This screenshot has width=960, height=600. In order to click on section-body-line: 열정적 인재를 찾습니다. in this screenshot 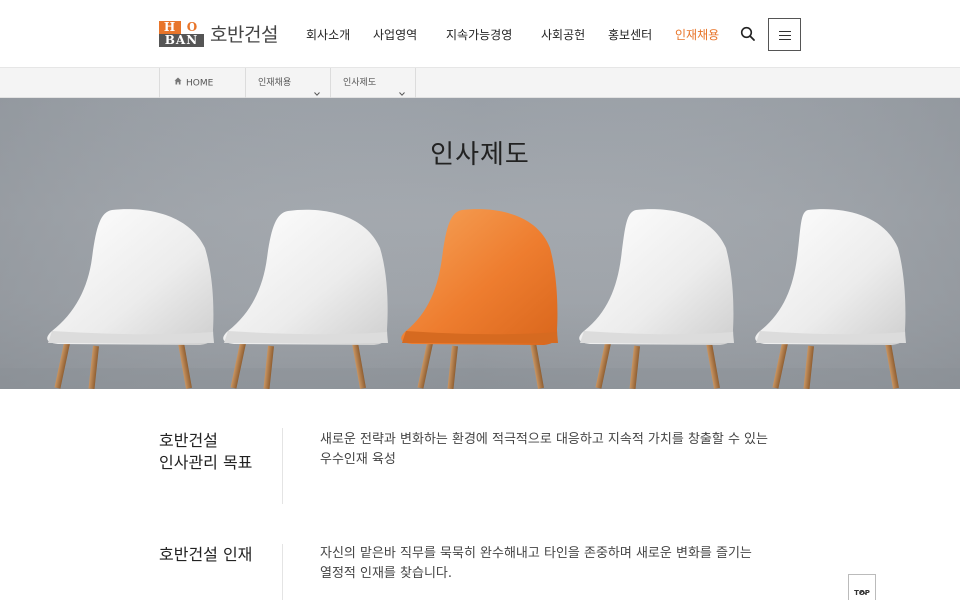, I will do `click(386, 573)`.